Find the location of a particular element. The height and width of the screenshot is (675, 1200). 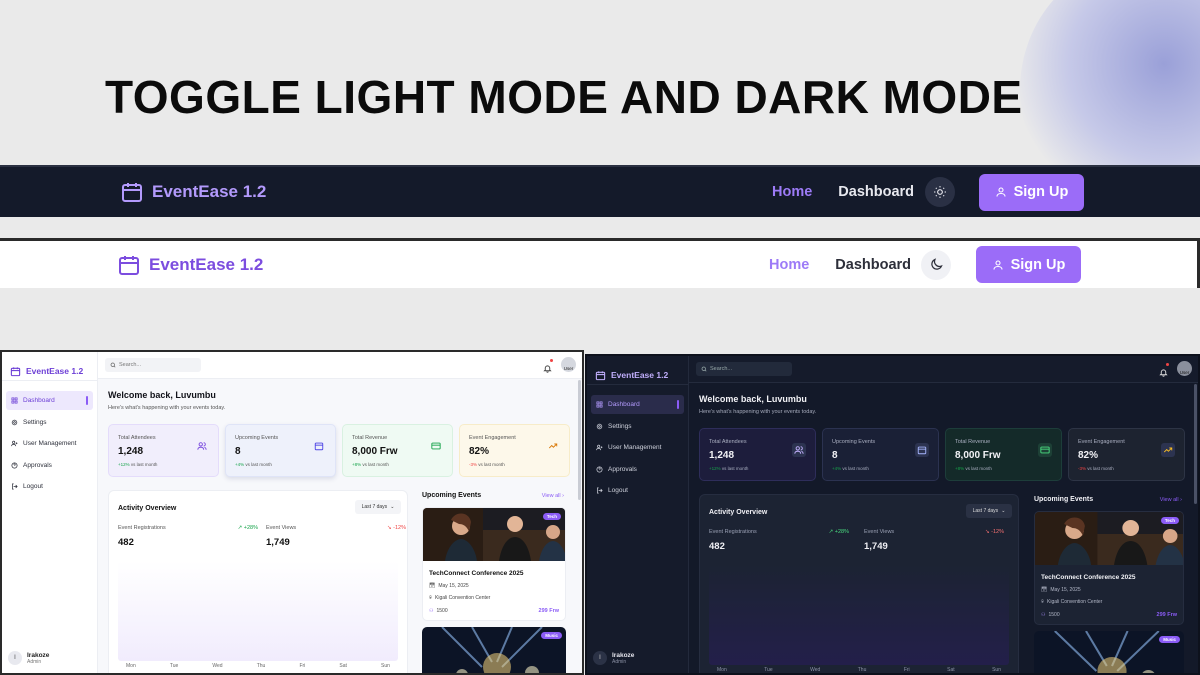

day-label: Mon is located at coordinates (722, 670).